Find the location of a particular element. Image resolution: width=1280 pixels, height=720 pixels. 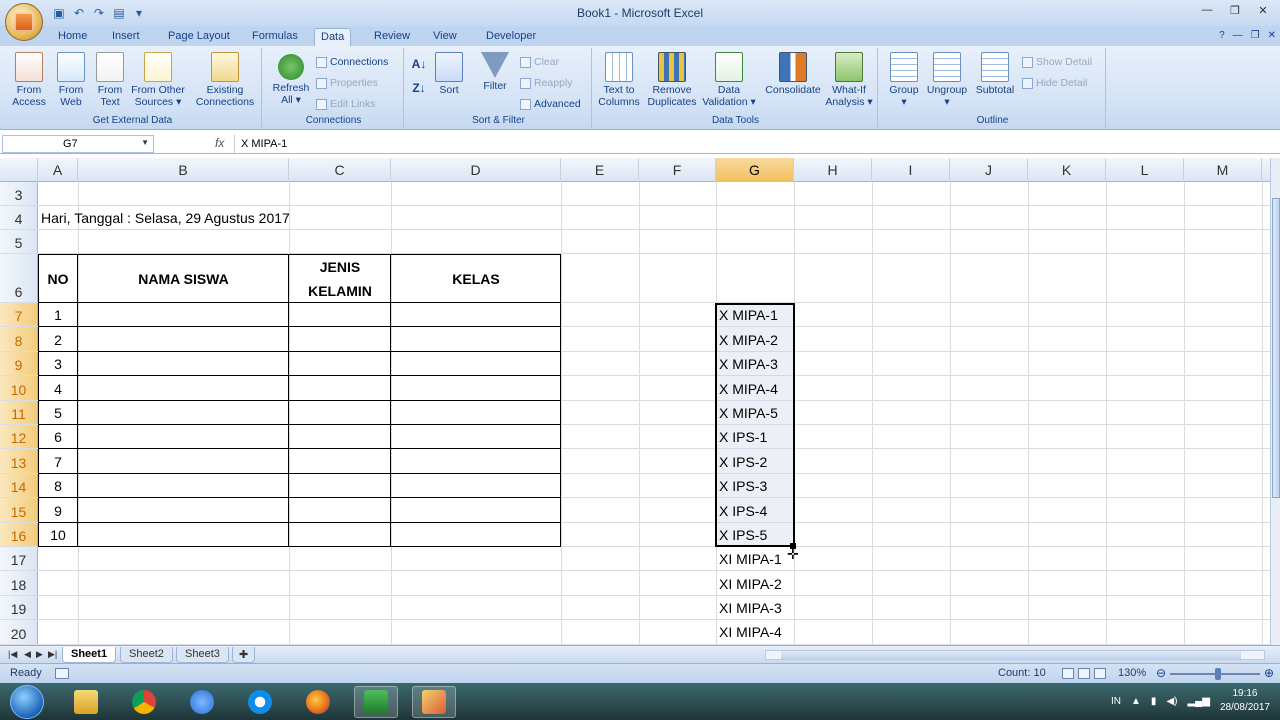

clock: 19:16 28/08/2017 is located at coordinates (1245, 701).